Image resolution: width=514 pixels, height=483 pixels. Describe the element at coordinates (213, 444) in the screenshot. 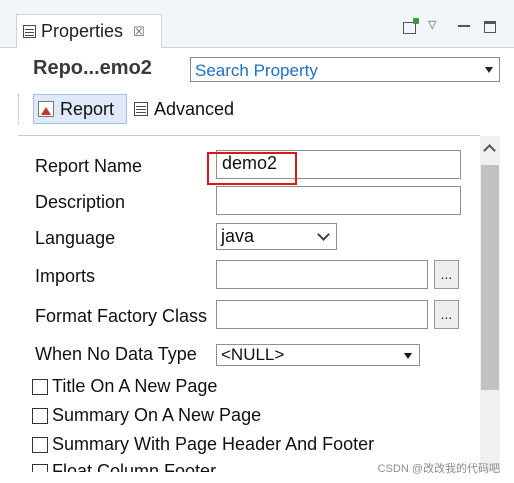

I see `checkbox-label: Summary With Page Header And Footer` at that location.